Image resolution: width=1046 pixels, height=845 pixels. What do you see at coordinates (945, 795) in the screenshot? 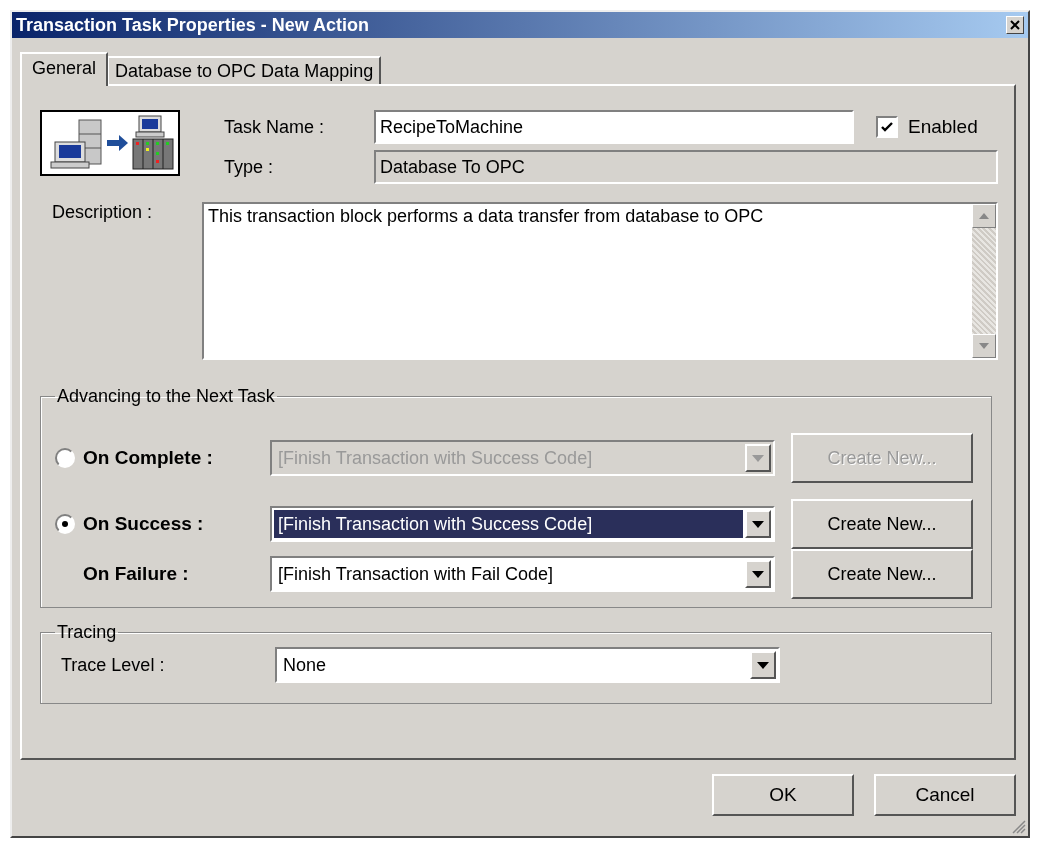
I see `dialog-button: Cancel` at bounding box center [945, 795].